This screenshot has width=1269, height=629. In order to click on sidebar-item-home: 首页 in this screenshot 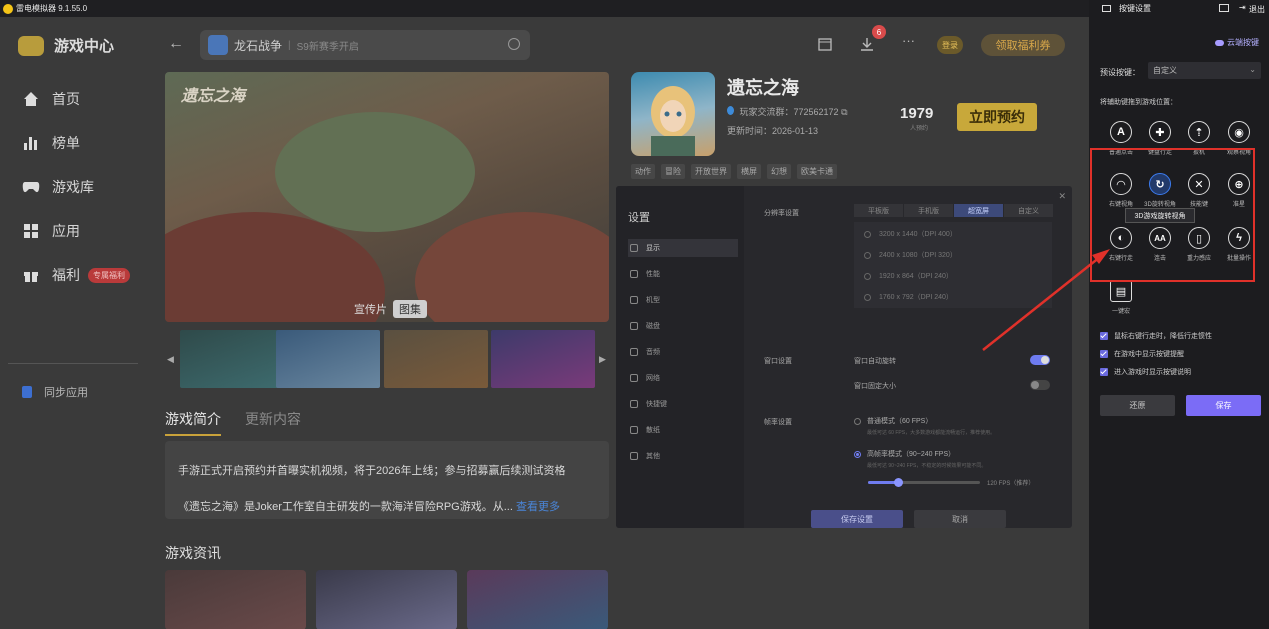, I will do `click(51, 99)`.